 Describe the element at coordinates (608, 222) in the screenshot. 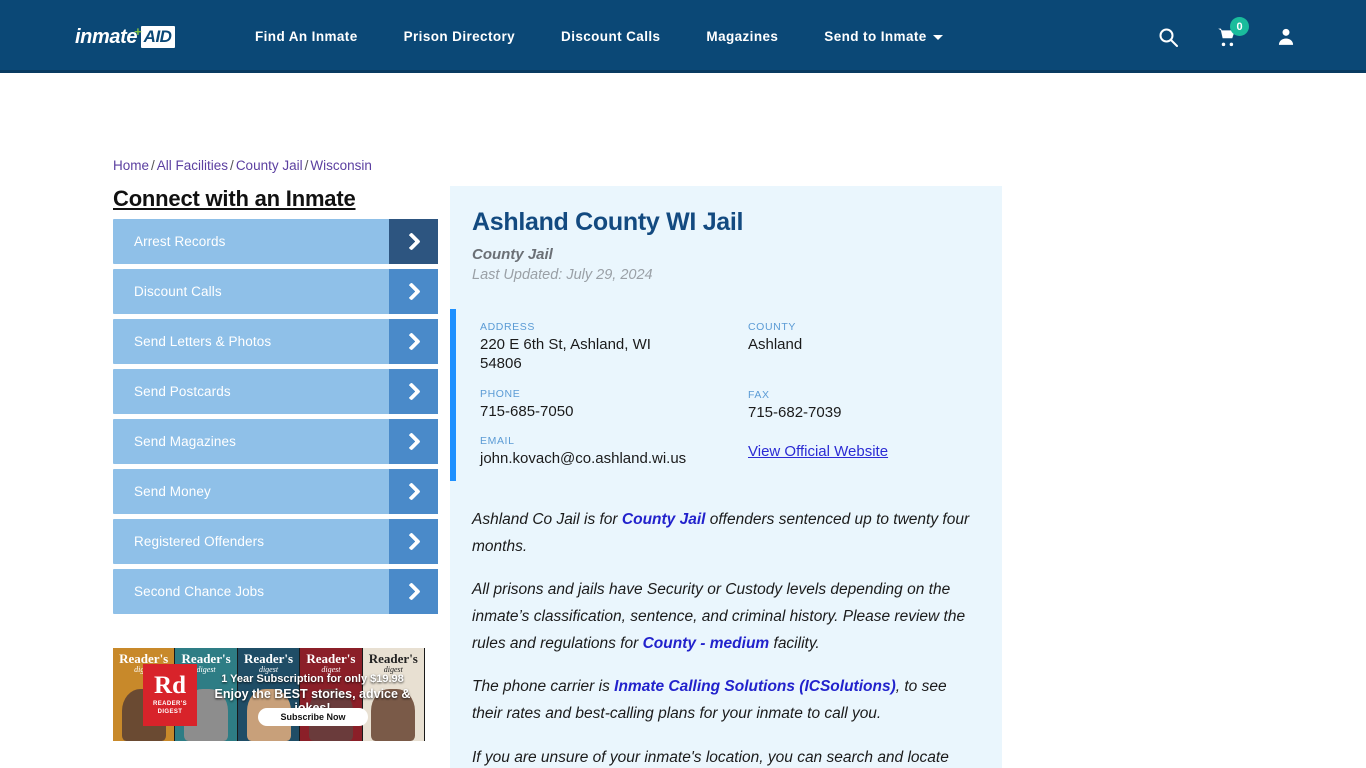

I see `page-title: Ashland County WI Jail` at that location.